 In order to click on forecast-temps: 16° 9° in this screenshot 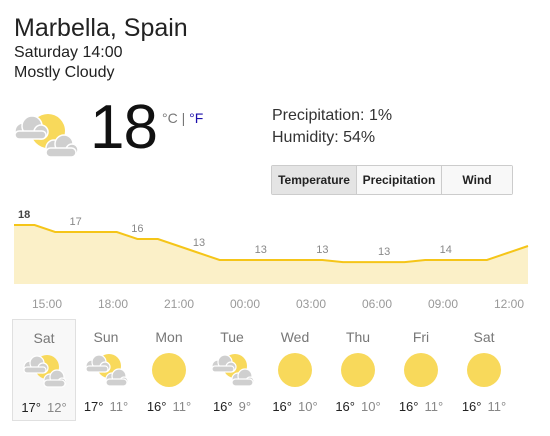, I will do `click(232, 406)`.